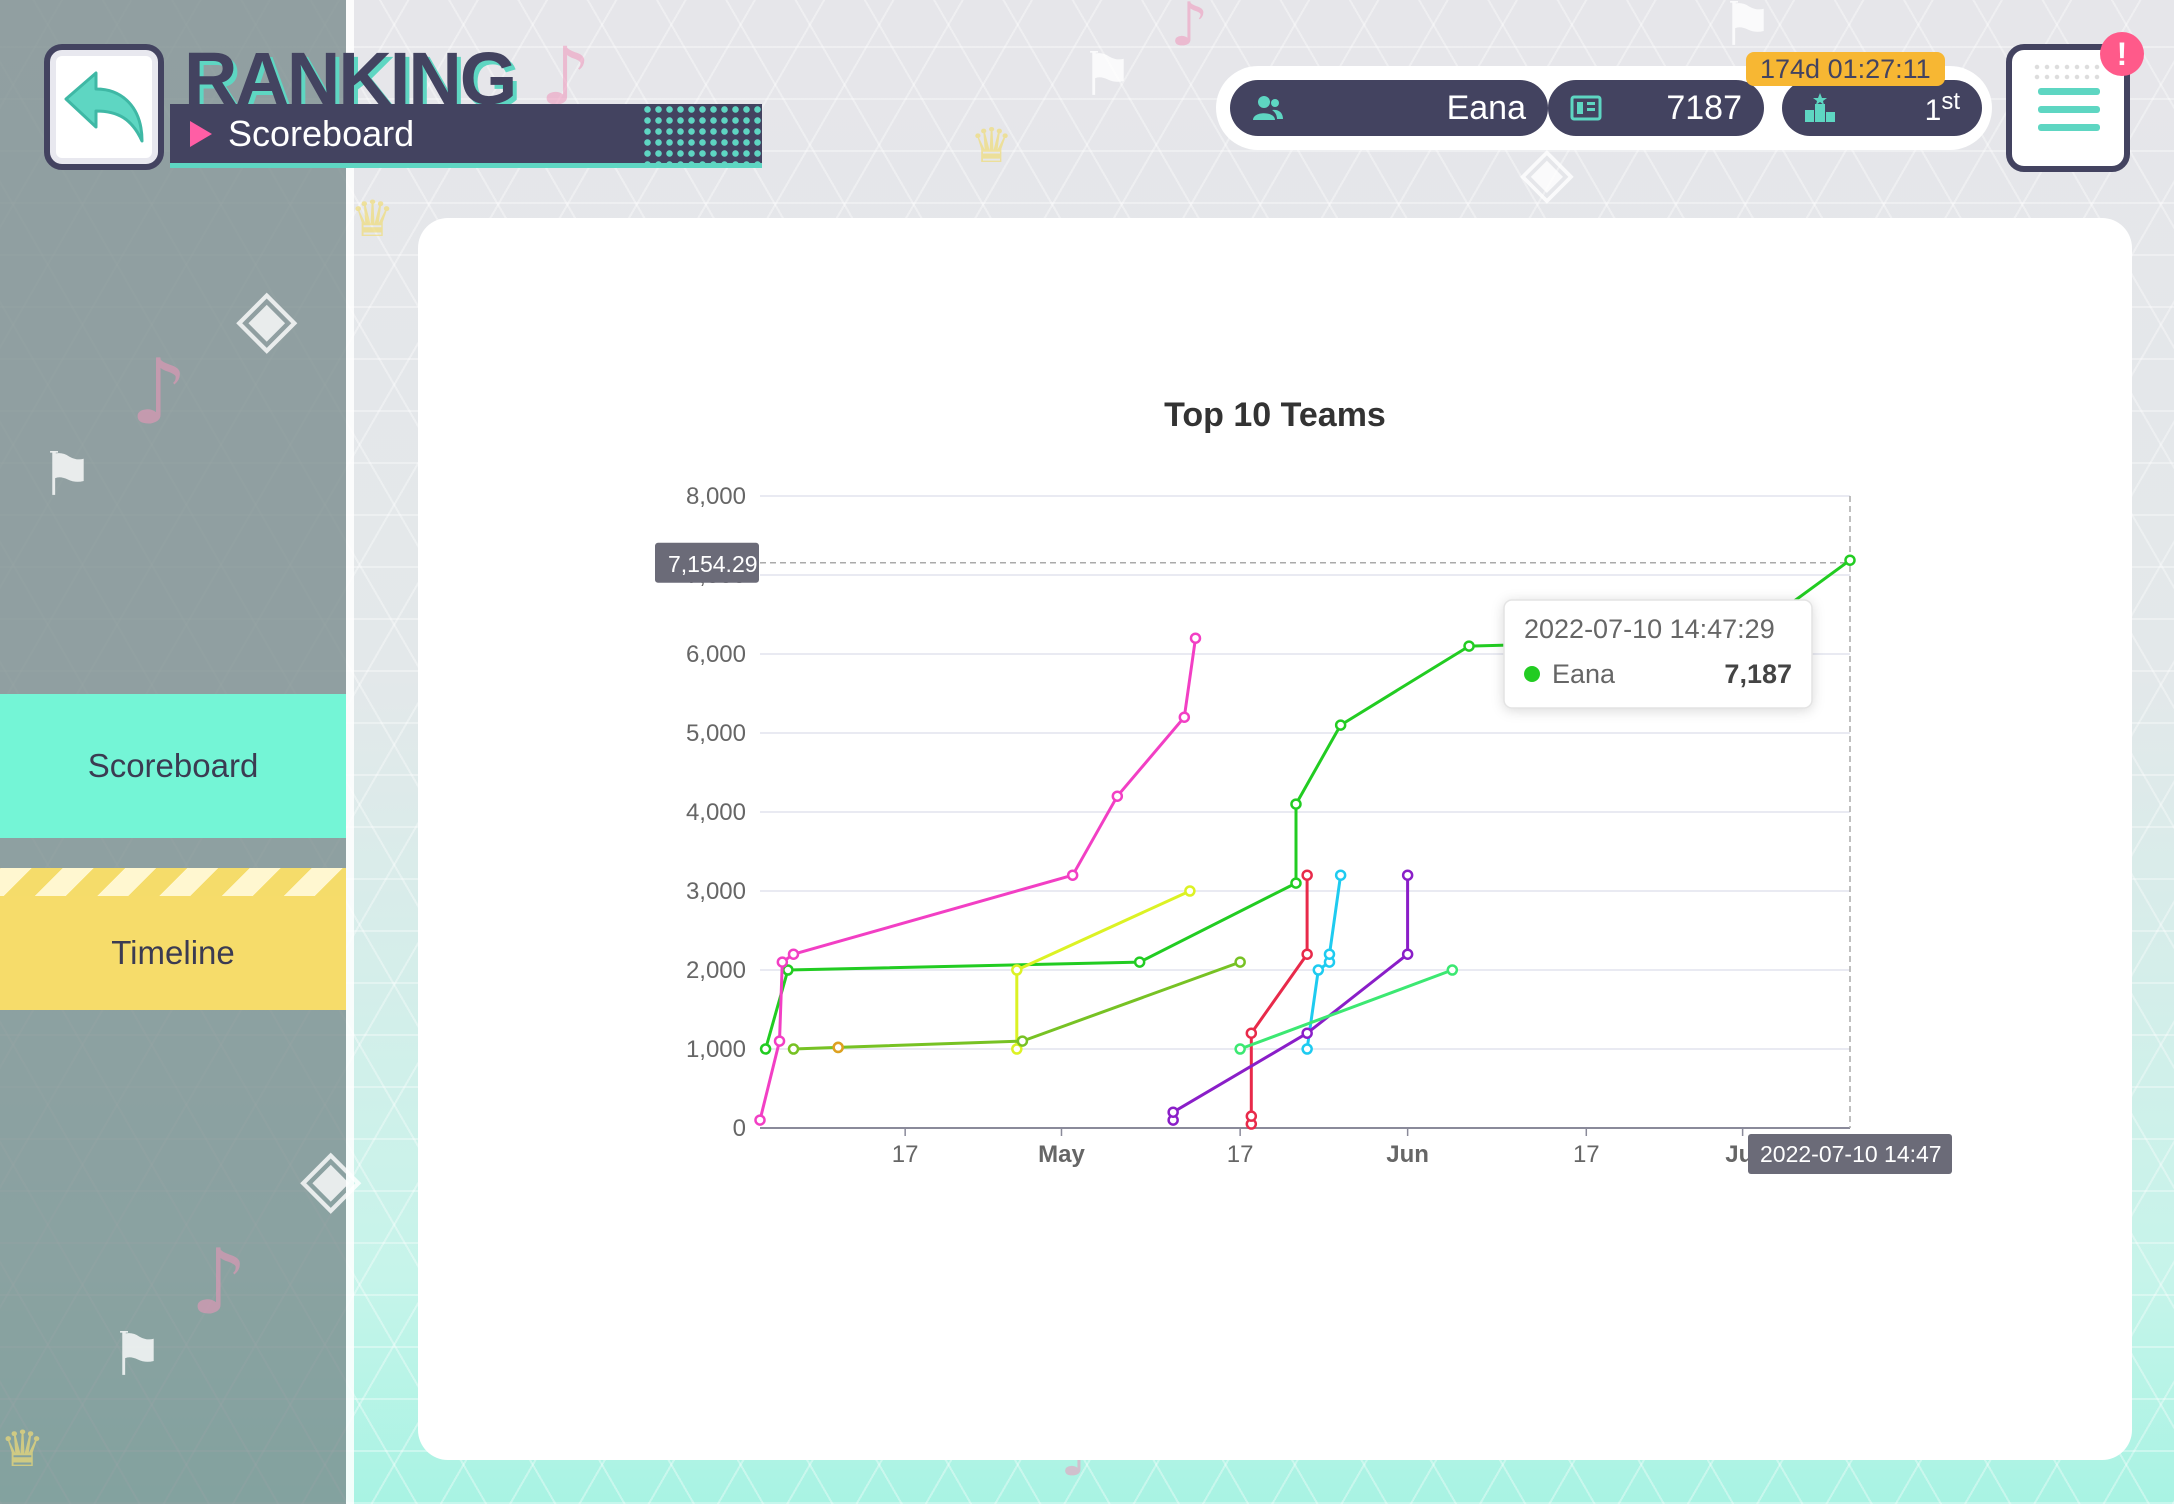  What do you see at coordinates (1275, 415) in the screenshot?
I see `chart-title: Top 10 Teams` at bounding box center [1275, 415].